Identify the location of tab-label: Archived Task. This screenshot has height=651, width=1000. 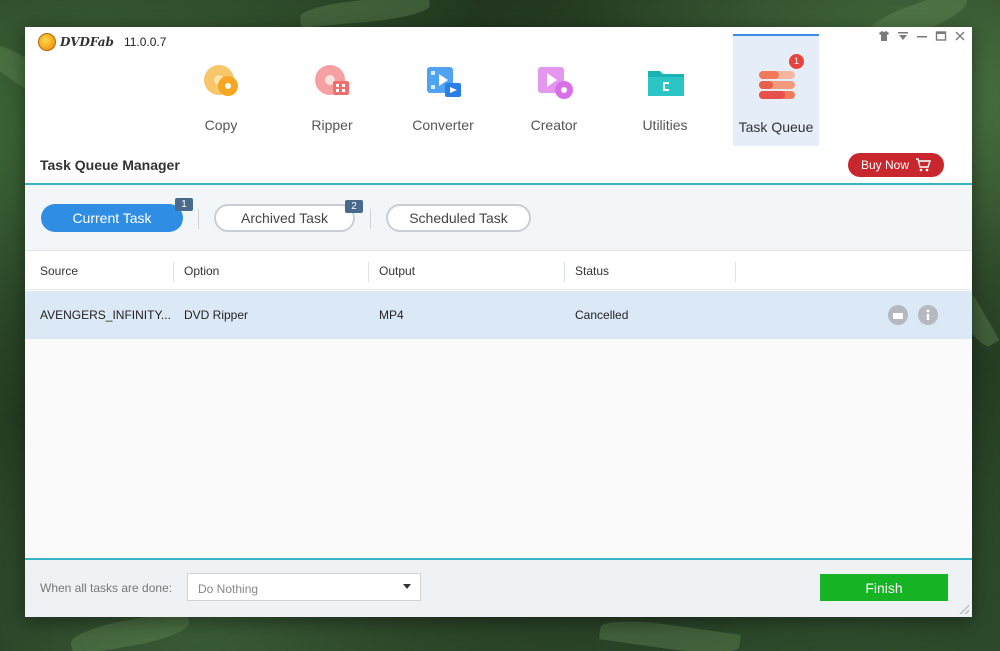
(284, 218).